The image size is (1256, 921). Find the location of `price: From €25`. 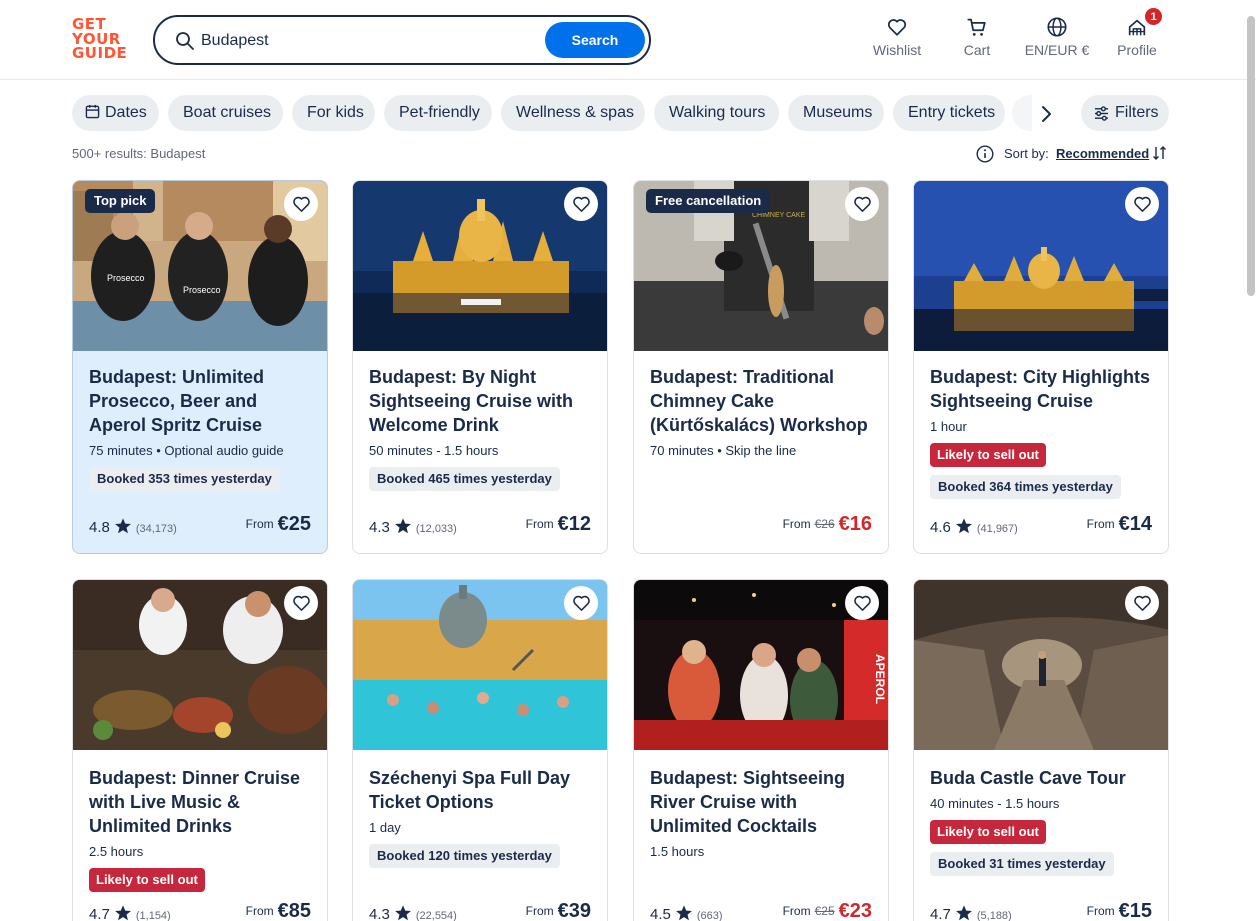

price: From €25 is located at coordinates (278, 524).